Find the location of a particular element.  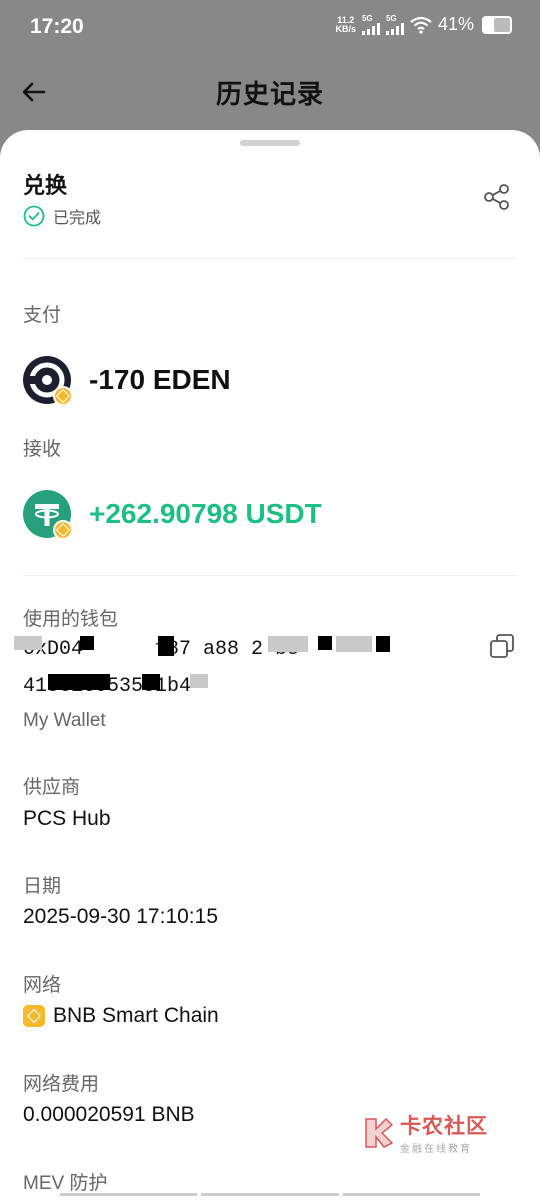

battery-percent: 41% is located at coordinates (455, 24).